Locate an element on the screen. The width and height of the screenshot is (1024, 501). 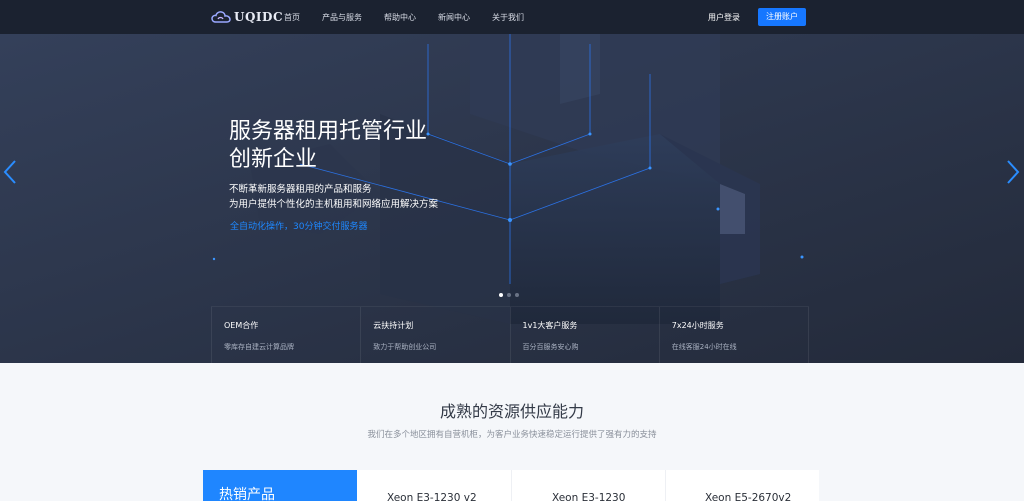
feature-desc: 百分百服务安心购 is located at coordinates (550, 347).